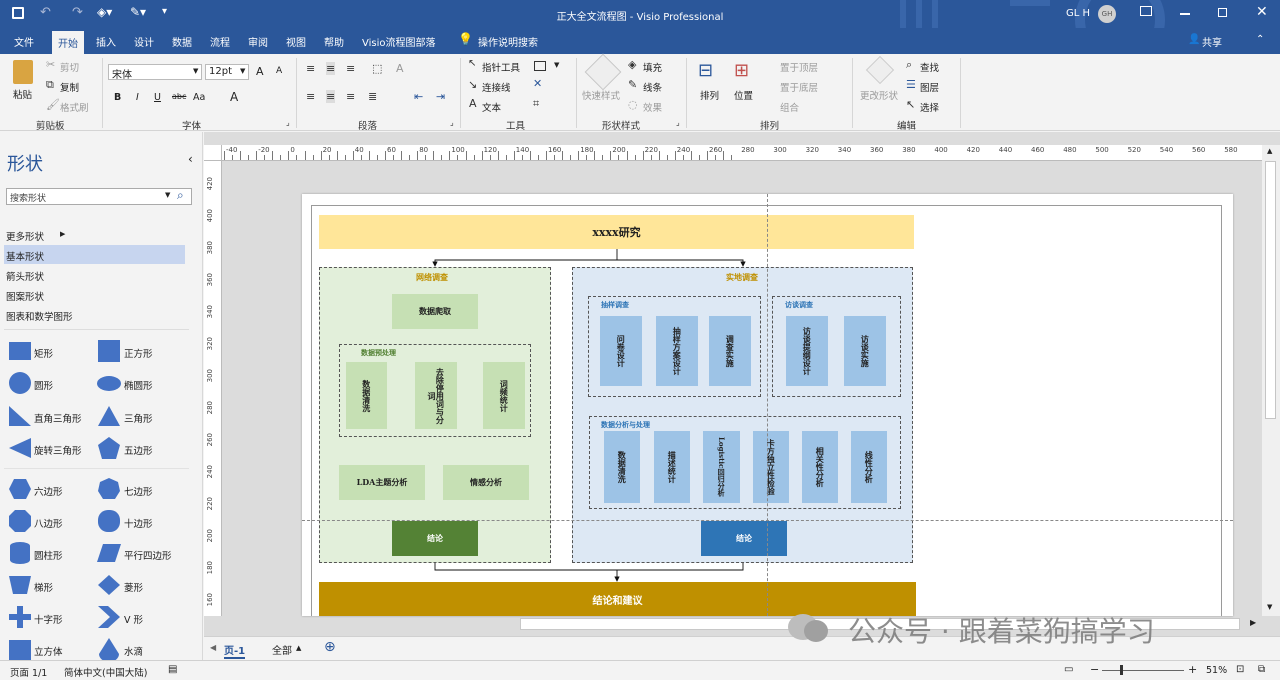 This screenshot has width=1280, height=680. What do you see at coordinates (109, 553) in the screenshot?
I see `parallelogram-icon` at bounding box center [109, 553].